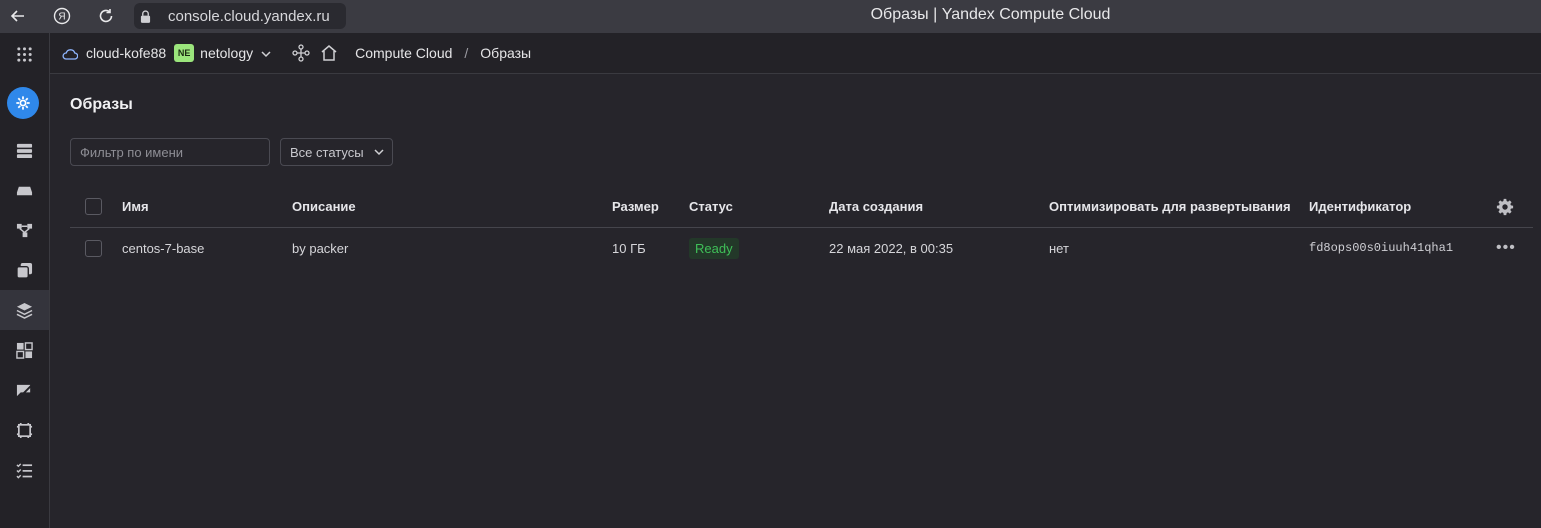  Describe the element at coordinates (24, 230) in the screenshot. I see `placement-groups-icon` at that location.